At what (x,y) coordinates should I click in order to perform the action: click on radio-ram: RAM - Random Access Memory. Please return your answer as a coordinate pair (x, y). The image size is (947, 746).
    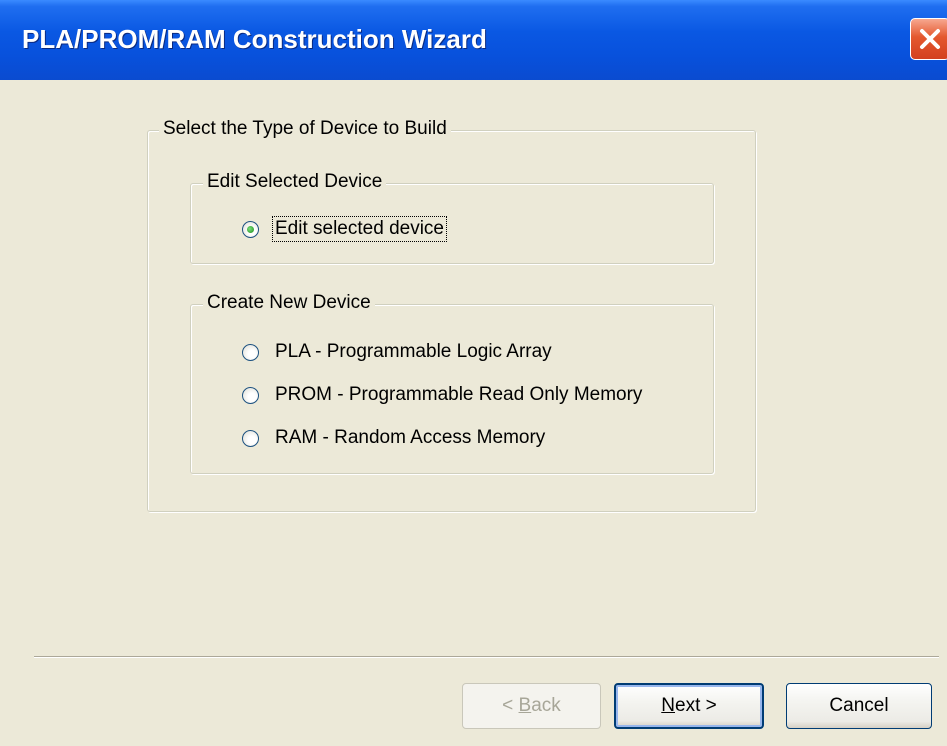
    Looking at the image, I should click on (394, 438).